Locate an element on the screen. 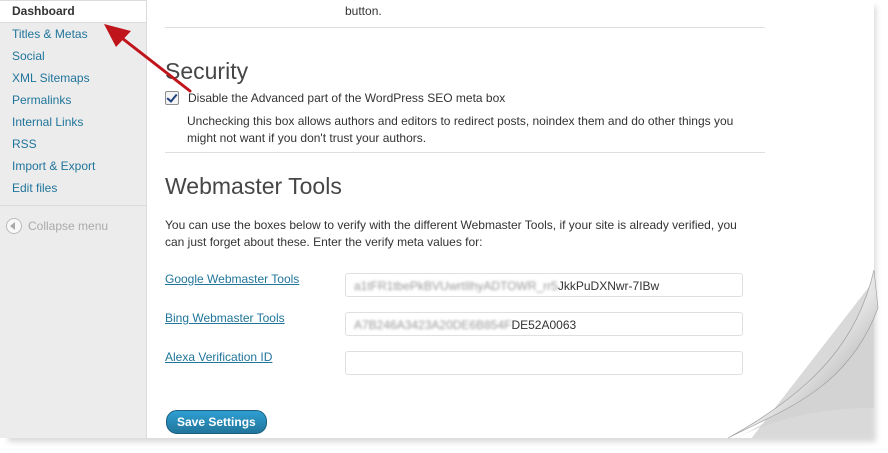 The image size is (888, 453). bing-verify-input: A7B246A3423A20DE6B854FDE52A0063 is located at coordinates (544, 324).